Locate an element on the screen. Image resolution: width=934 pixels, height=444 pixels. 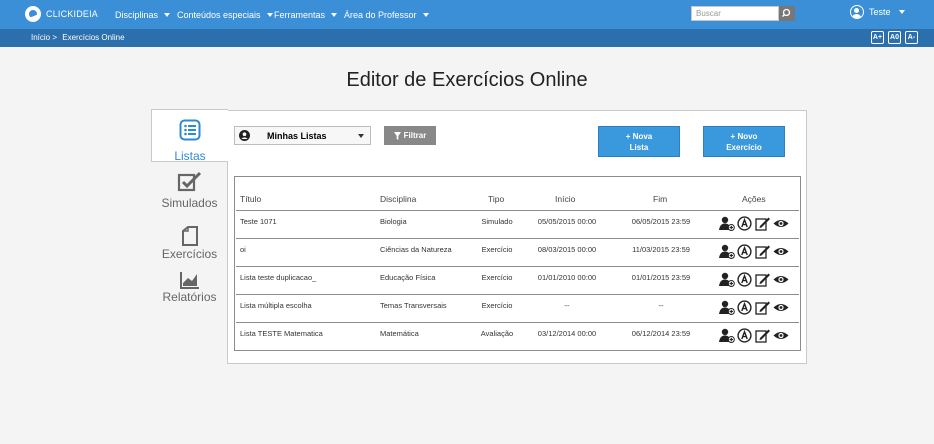
user-circle-icon is located at coordinates (244, 135).